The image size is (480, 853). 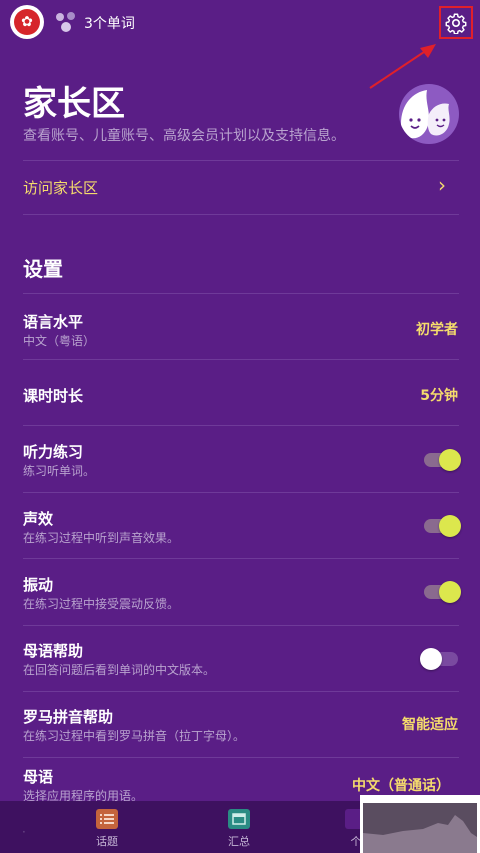 I want to click on listening-title: 听力练习, so click(x=53, y=452).